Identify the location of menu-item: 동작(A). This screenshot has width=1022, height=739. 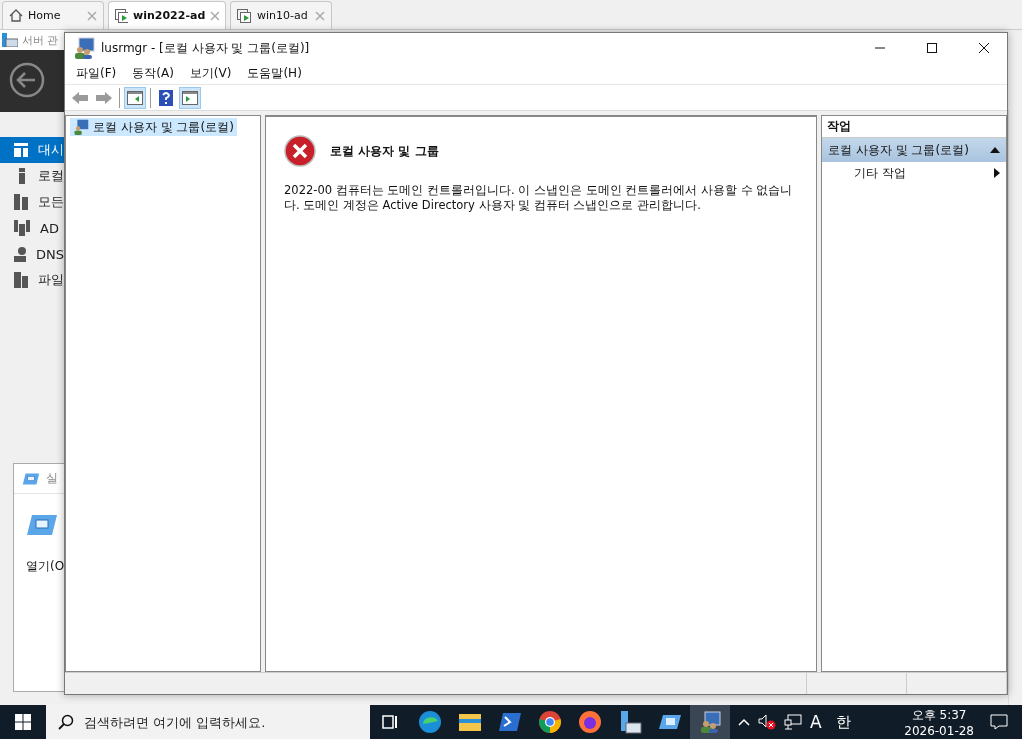
(153, 73).